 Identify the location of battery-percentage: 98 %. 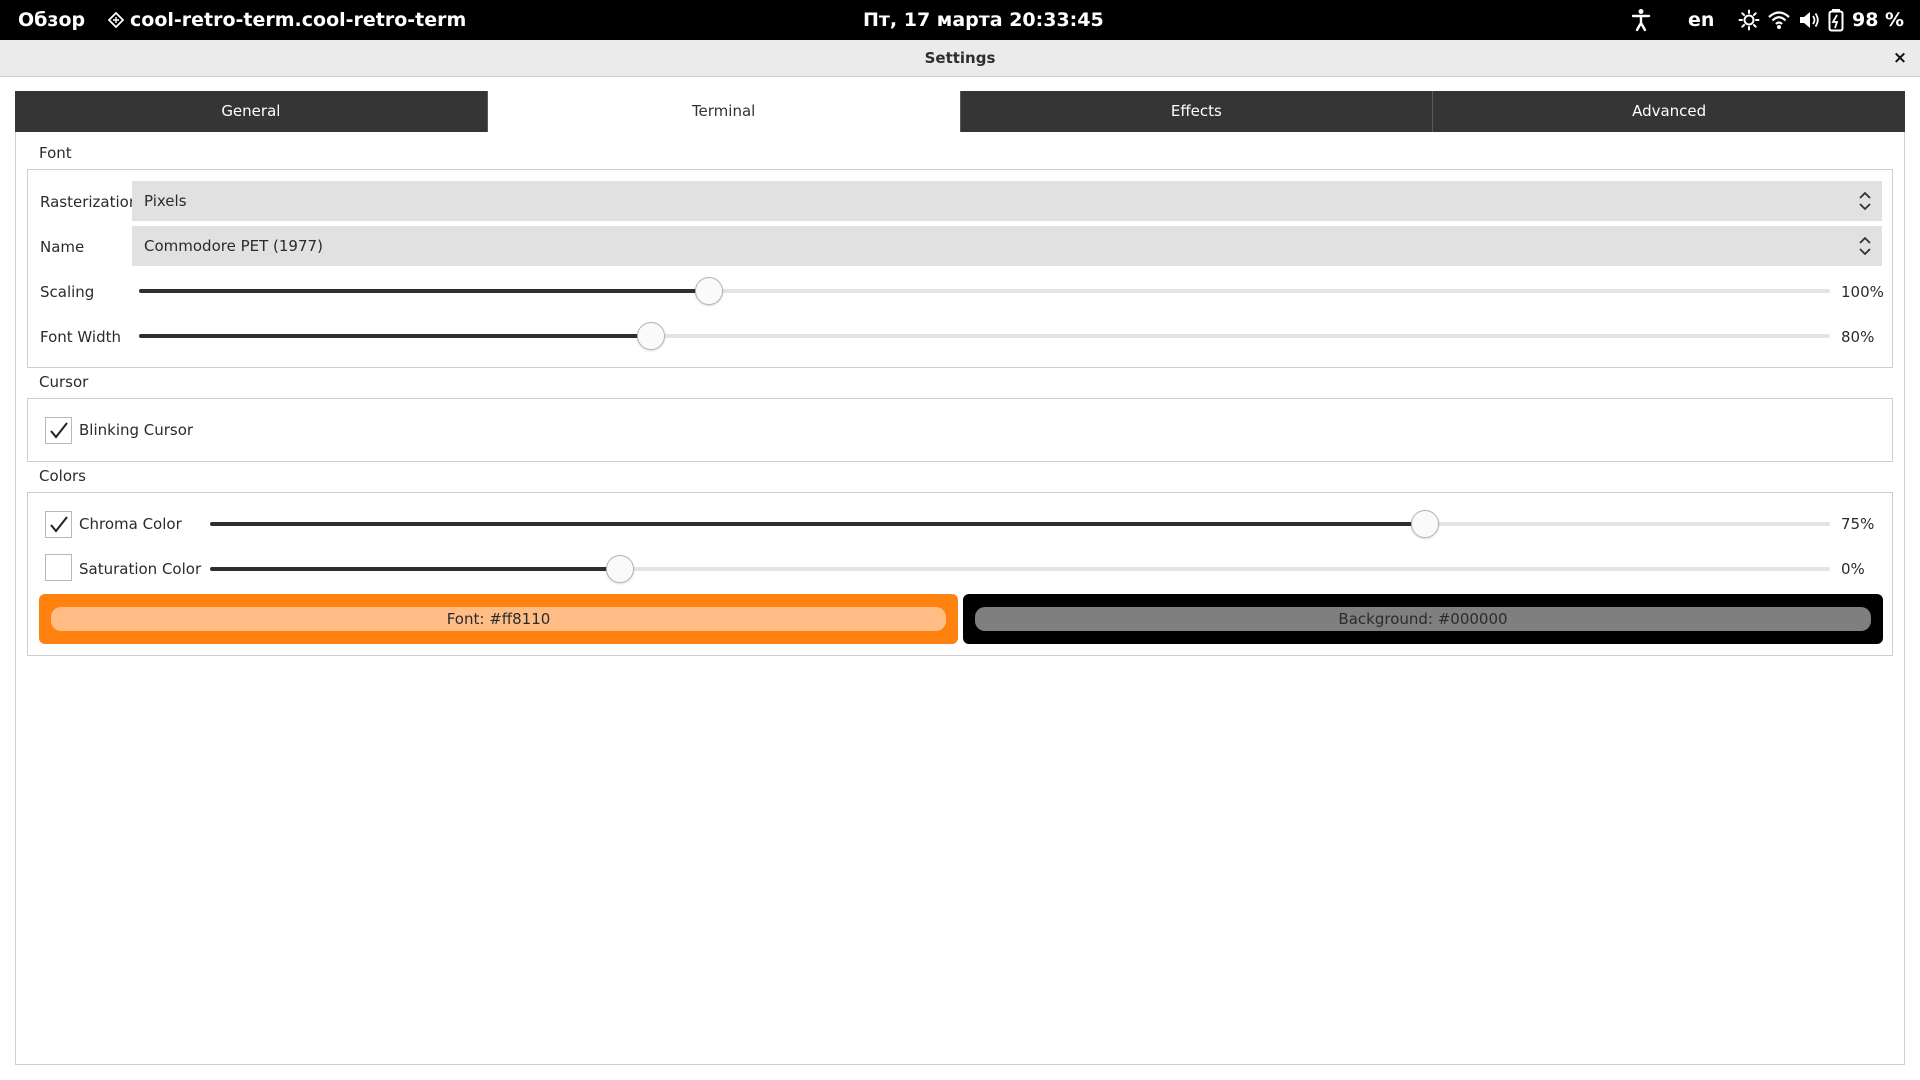
(1878, 20).